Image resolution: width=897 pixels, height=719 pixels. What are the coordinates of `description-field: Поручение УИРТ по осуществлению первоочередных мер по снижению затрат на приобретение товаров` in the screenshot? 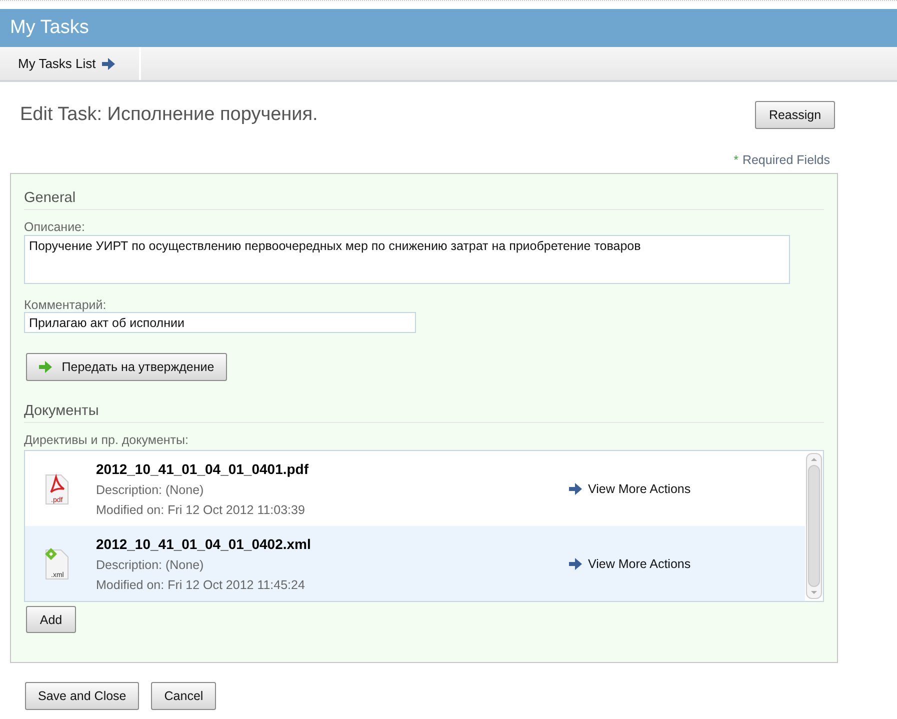 It's located at (407, 259).